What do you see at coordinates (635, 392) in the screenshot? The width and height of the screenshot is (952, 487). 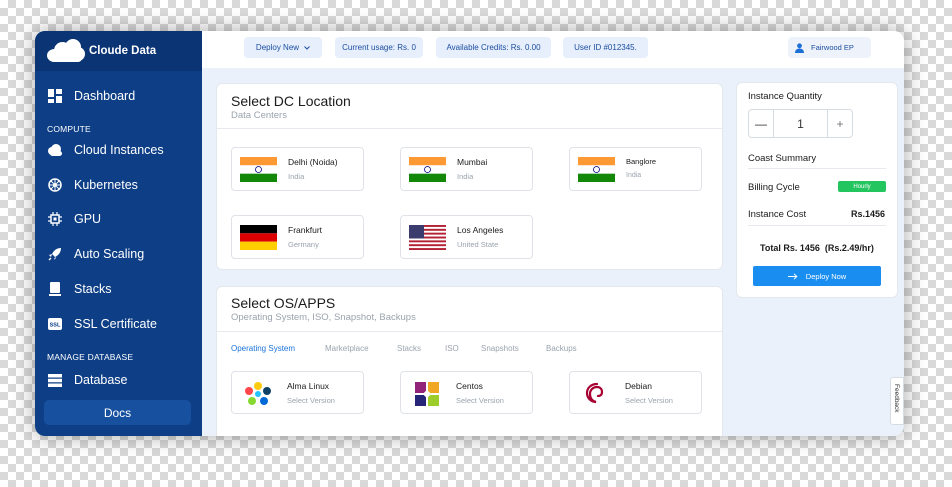 I see `os-debian: Debian Select Version` at bounding box center [635, 392].